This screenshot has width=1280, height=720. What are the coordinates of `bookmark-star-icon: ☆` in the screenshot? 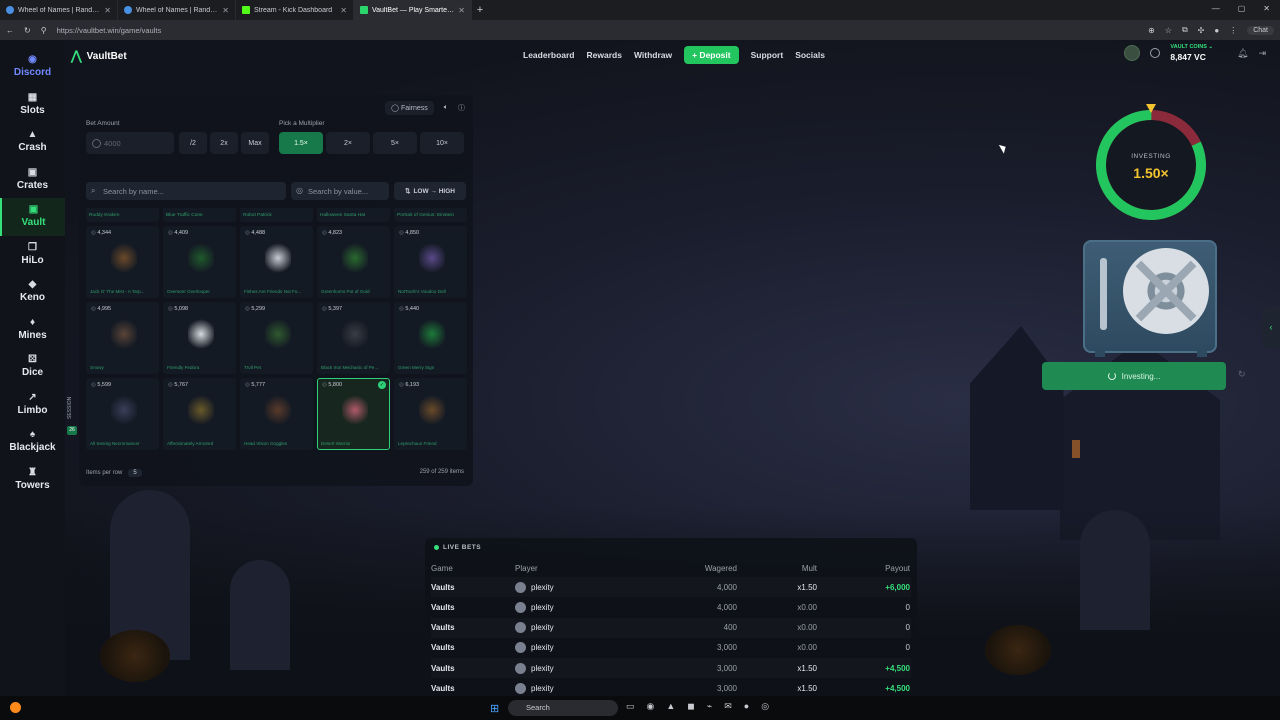 It's located at (1168, 30).